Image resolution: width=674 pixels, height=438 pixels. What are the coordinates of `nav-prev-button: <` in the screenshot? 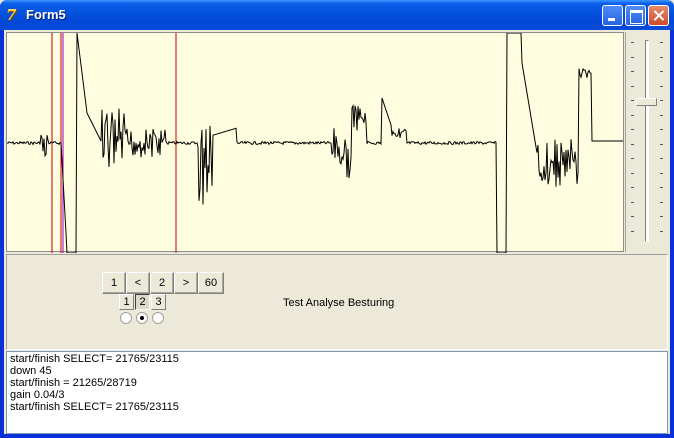 It's located at (138, 283).